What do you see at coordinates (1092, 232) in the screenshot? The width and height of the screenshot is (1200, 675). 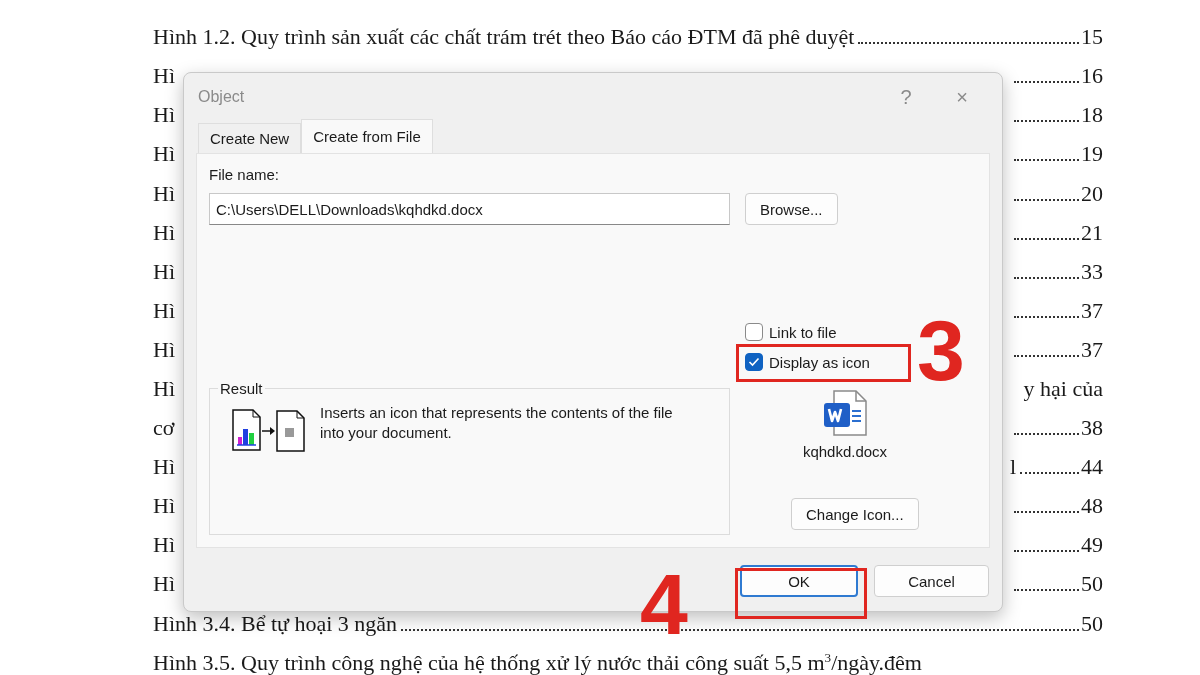 I see `page-number: 21` at bounding box center [1092, 232].